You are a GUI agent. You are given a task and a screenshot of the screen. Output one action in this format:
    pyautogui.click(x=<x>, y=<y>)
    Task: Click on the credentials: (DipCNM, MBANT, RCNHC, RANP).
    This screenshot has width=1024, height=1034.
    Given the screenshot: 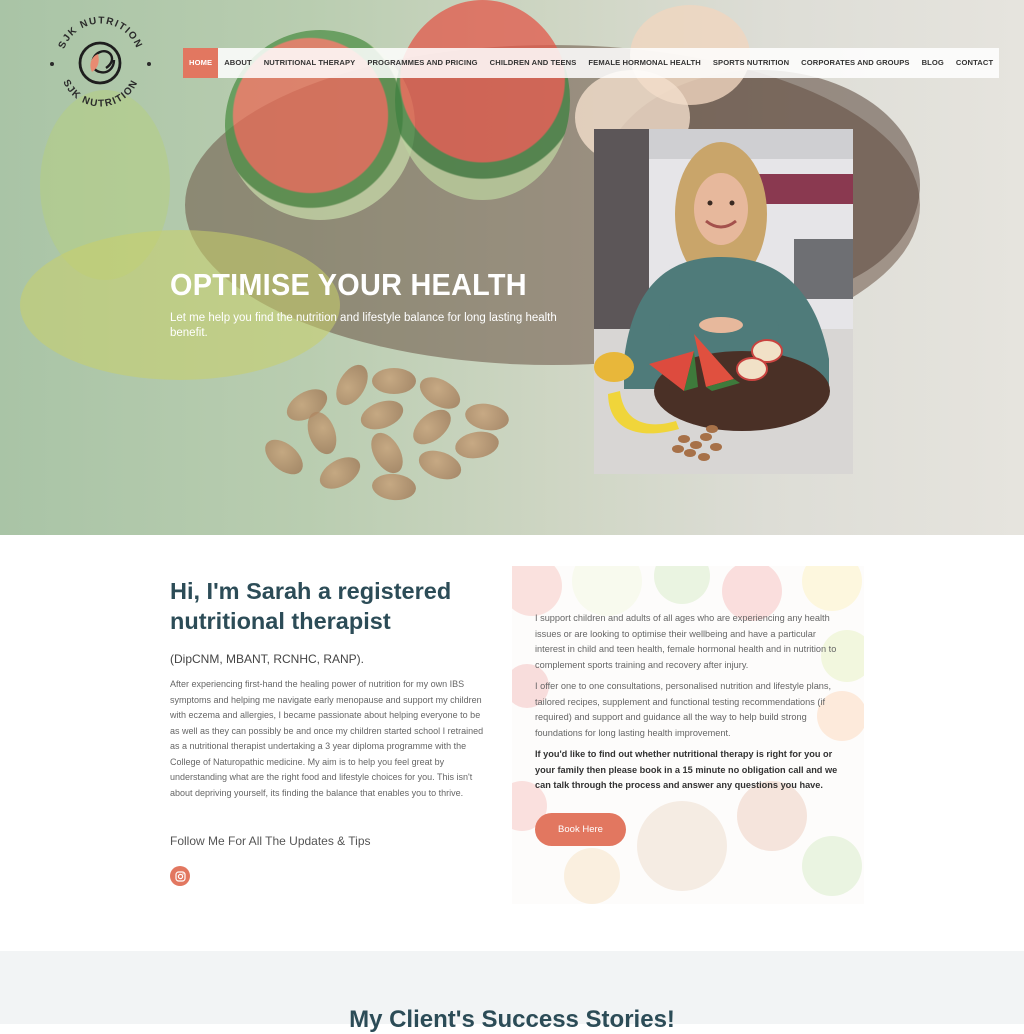 What is the action you would take?
    pyautogui.click(x=267, y=659)
    